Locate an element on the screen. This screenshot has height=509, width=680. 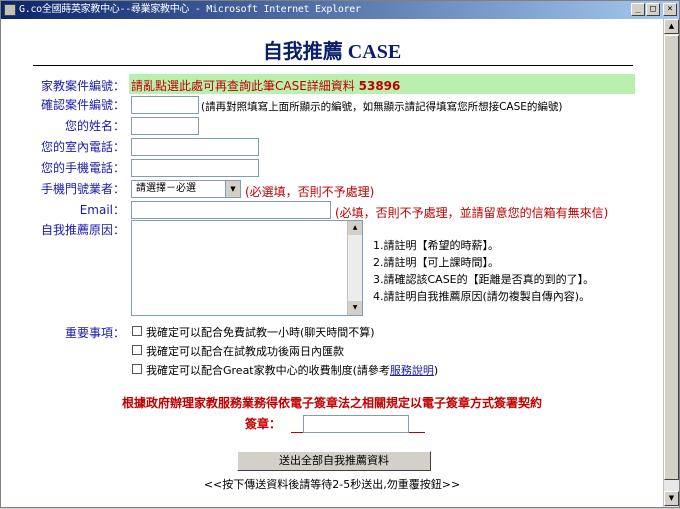
home-phone-label: 您的室內電話： is located at coordinates (82, 147).